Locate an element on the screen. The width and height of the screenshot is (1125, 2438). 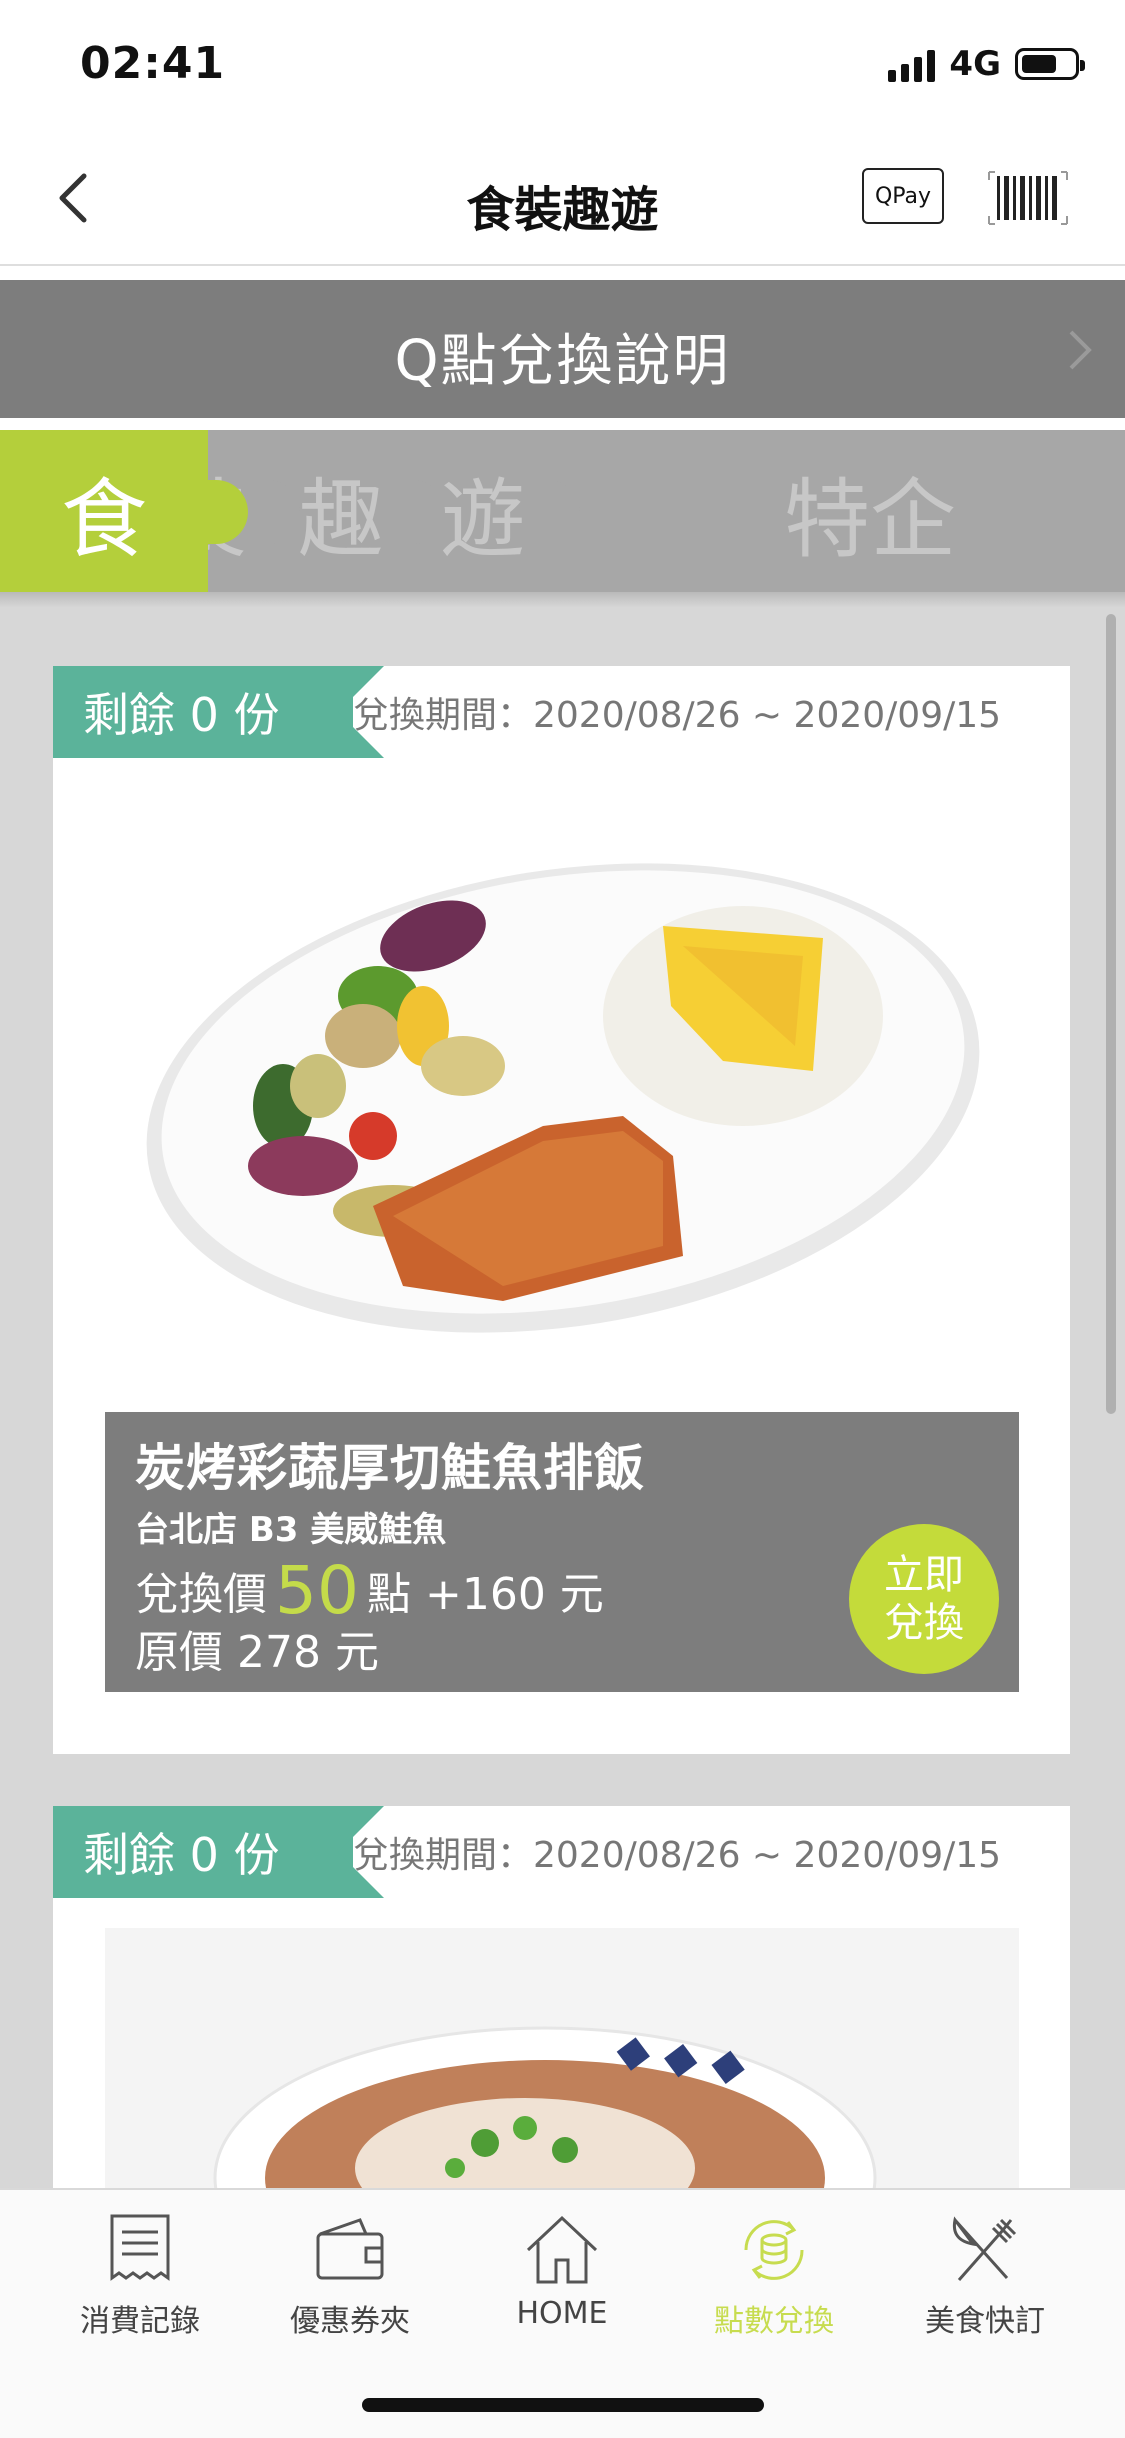
tabbar-item-records: 消費記錄 is located at coordinates (140, 2275).